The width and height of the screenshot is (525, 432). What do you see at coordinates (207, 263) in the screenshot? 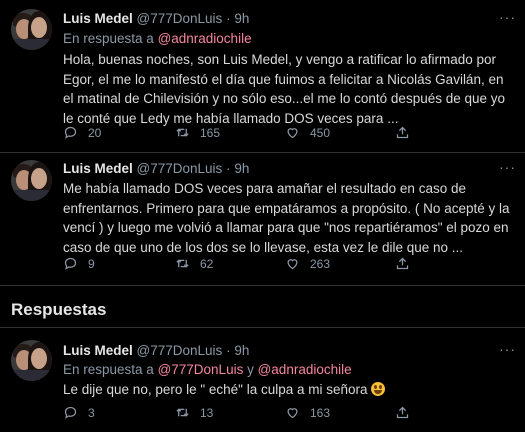
I see `retweet-count: 62` at bounding box center [207, 263].